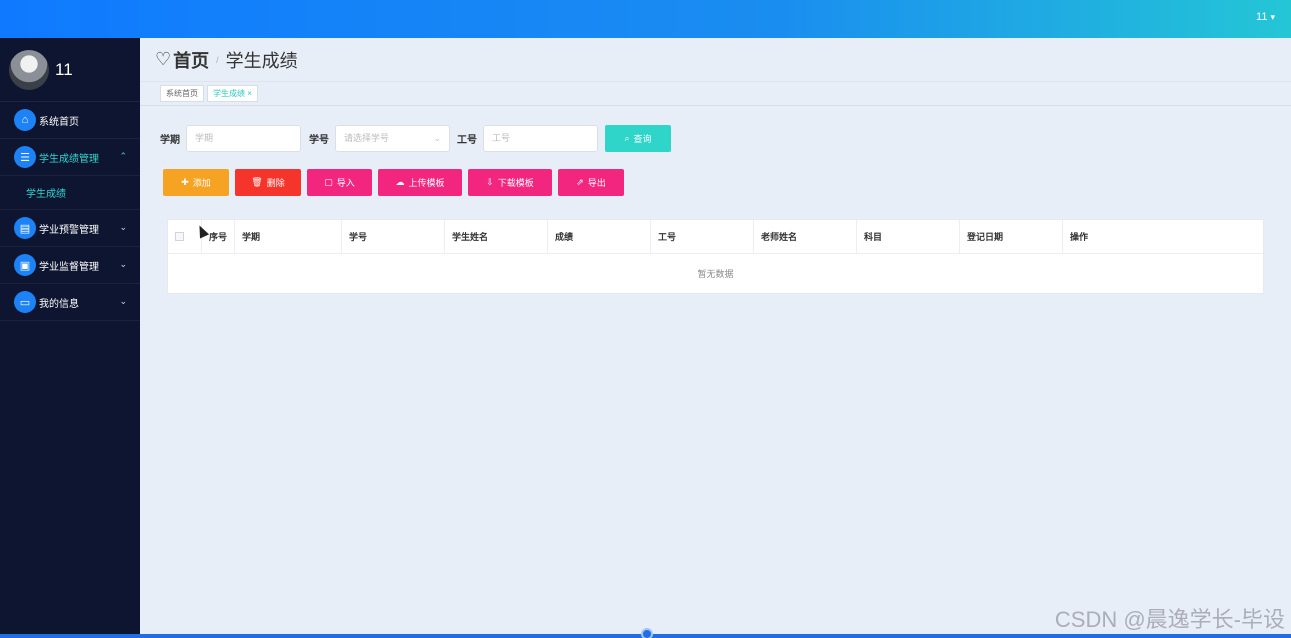 This screenshot has height=638, width=1291. I want to click on delete-button: 🗑 删除, so click(268, 182).